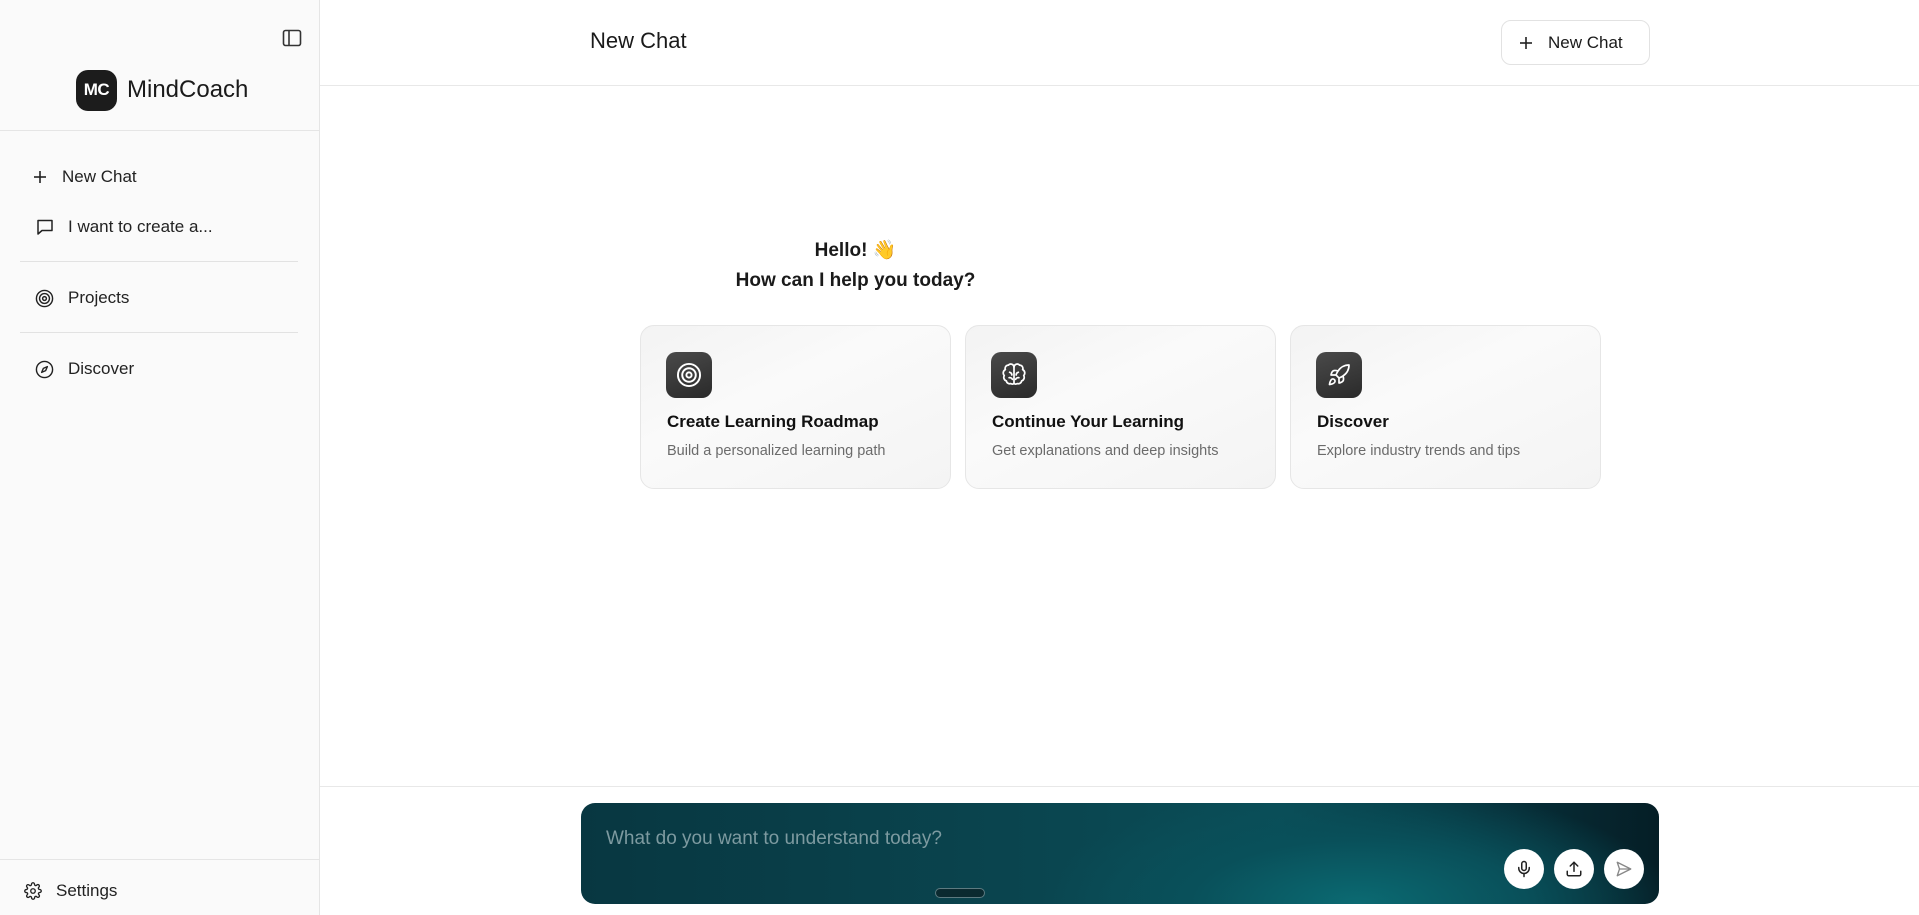 The height and width of the screenshot is (915, 1919). What do you see at coordinates (773, 421) in the screenshot?
I see `card-title: Create Learning Roadmap` at bounding box center [773, 421].